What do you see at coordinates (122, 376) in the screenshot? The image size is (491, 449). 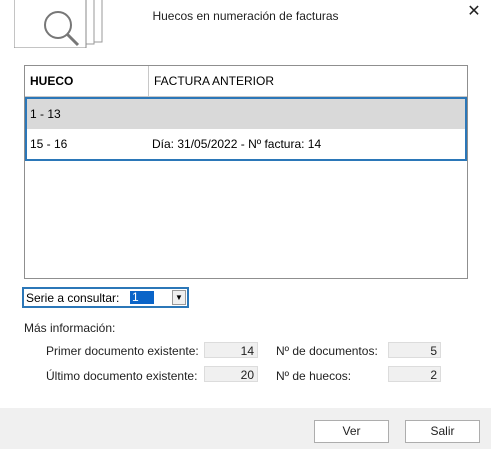 I see `ultimo-documento-label: Último documento existente:` at bounding box center [122, 376].